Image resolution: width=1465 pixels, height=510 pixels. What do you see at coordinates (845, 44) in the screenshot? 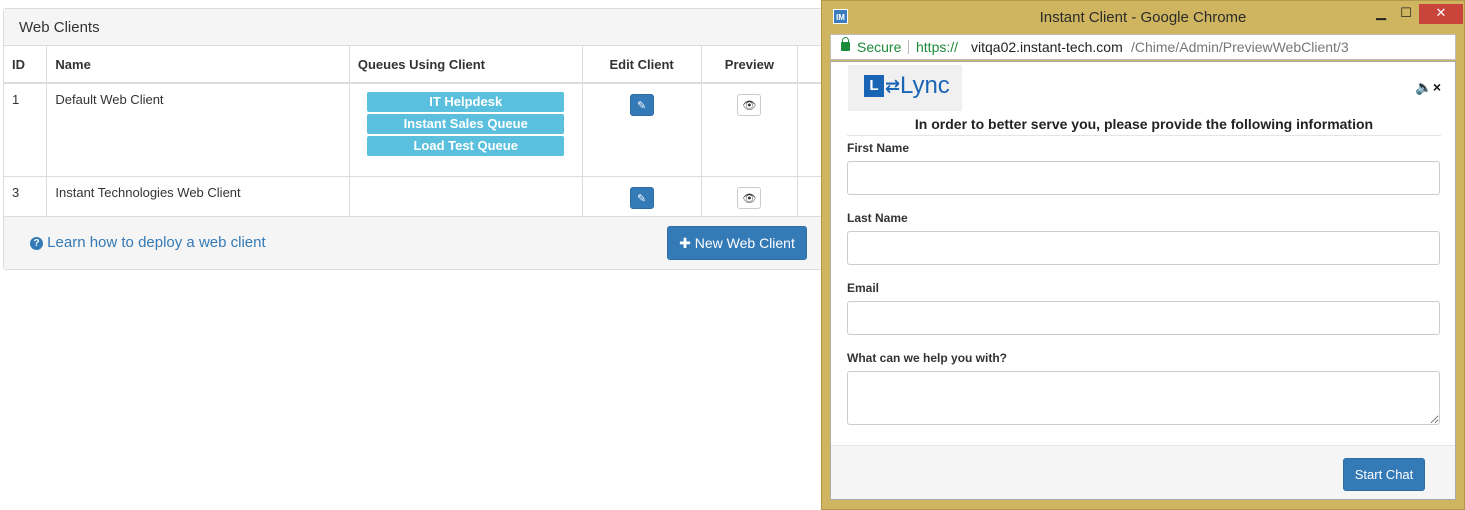
I see `lock-icon` at bounding box center [845, 44].